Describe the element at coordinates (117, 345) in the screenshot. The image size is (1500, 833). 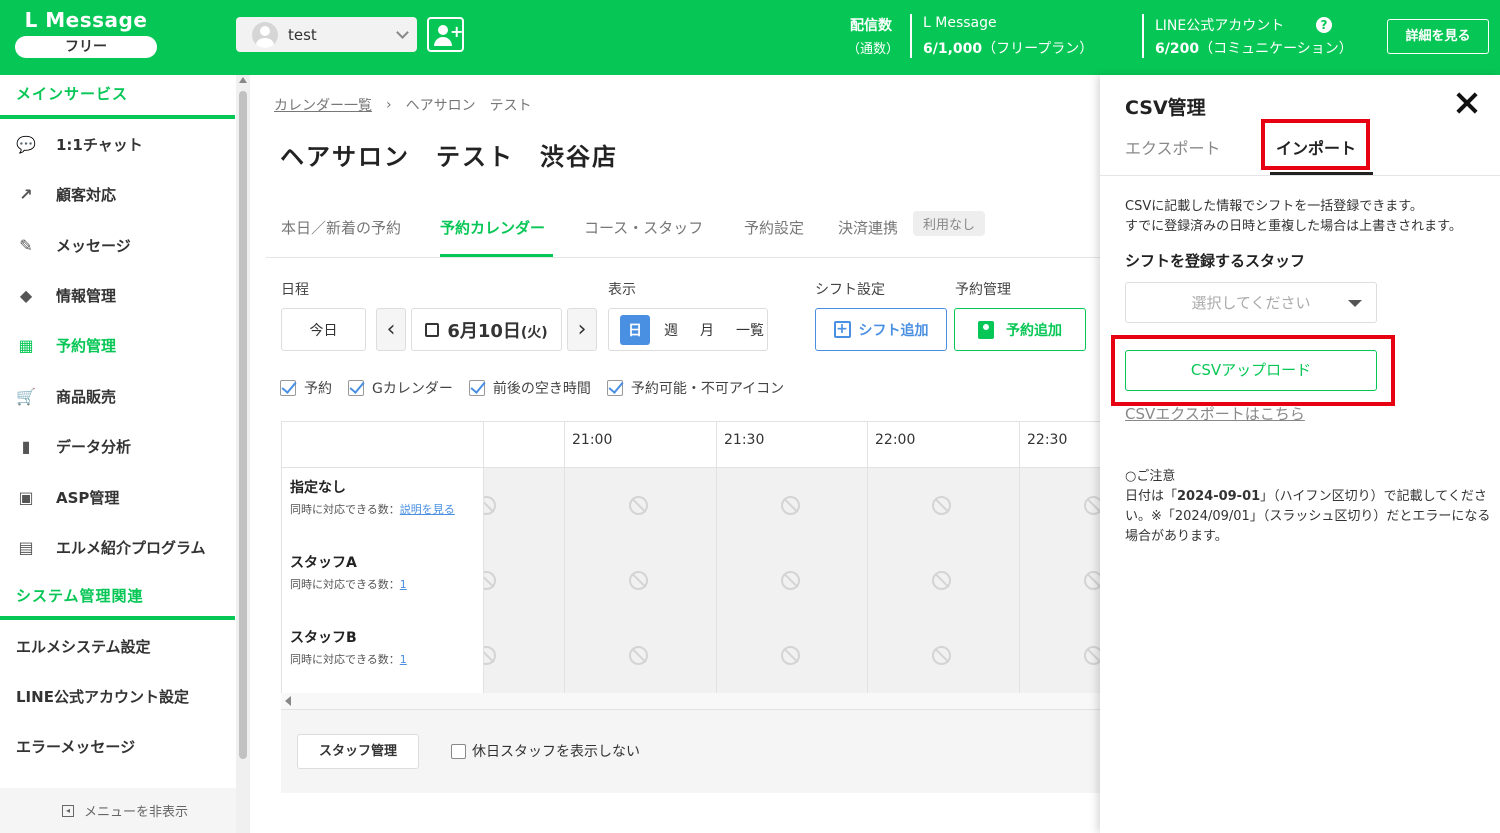
I see `sidebar-item-reservation: ▦ 予約管理` at that location.